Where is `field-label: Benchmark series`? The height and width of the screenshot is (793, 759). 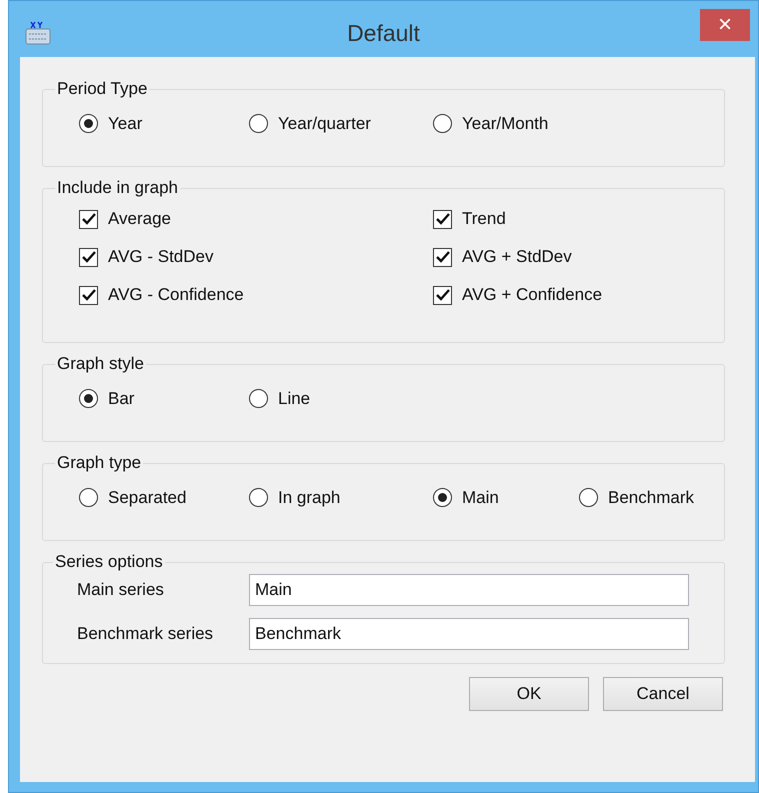
field-label: Benchmark series is located at coordinates (145, 634).